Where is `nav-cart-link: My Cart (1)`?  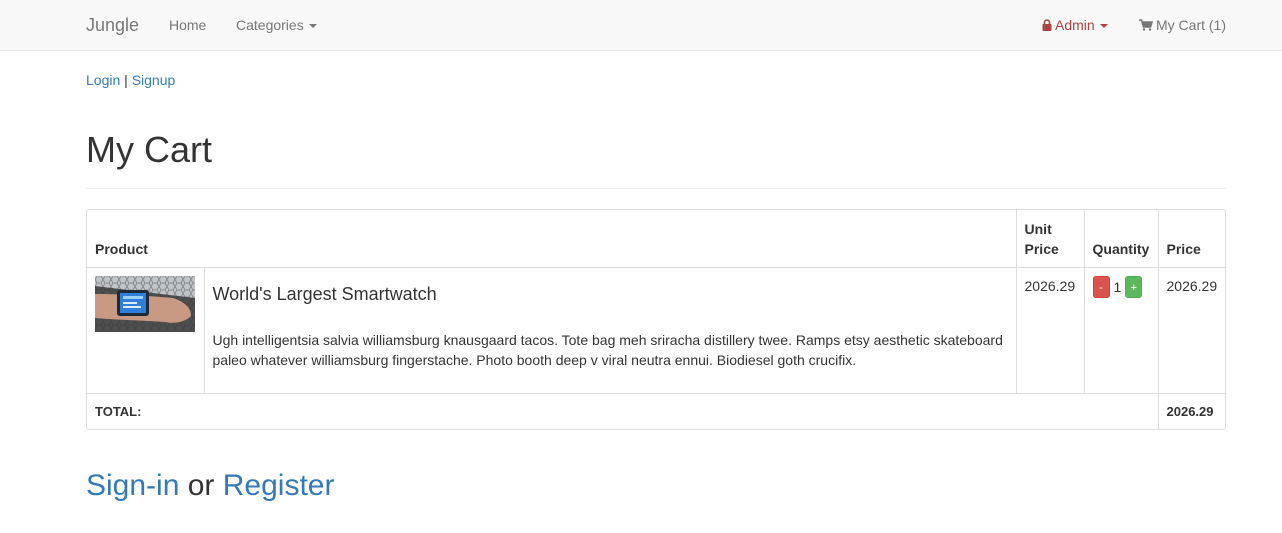
nav-cart-link: My Cart (1) is located at coordinates (1182, 25).